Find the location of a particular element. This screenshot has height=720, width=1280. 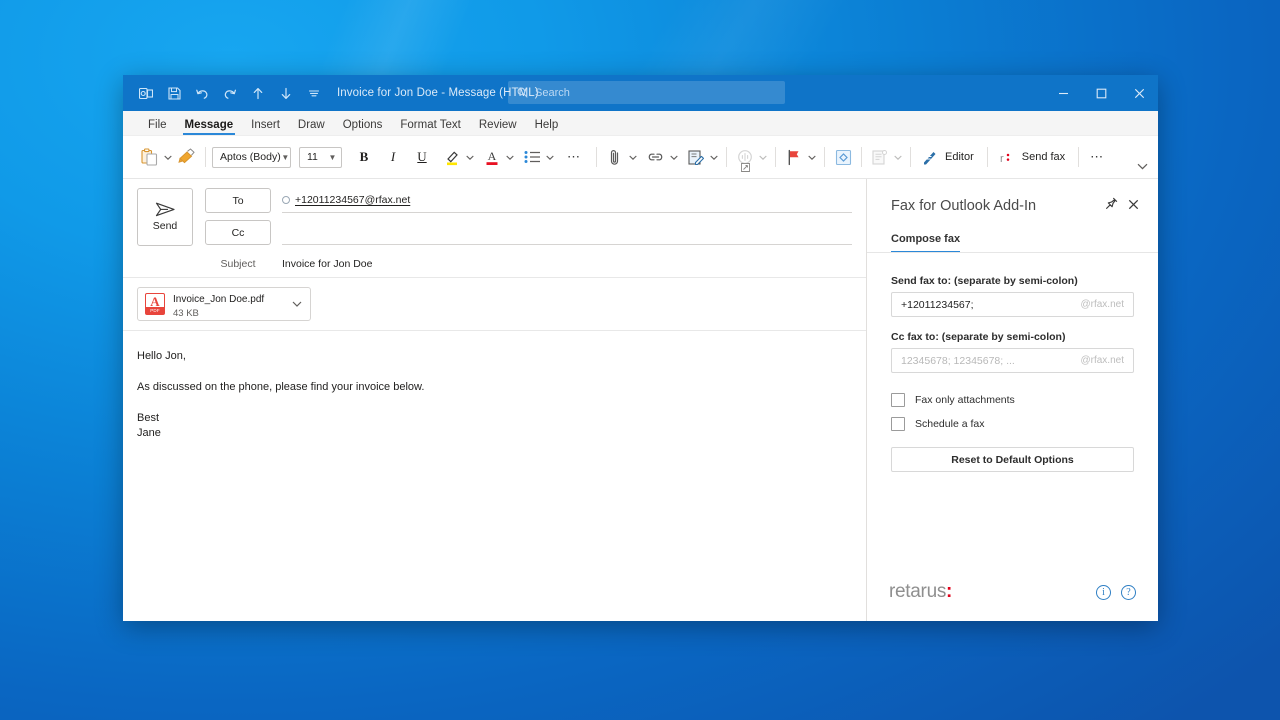

customize-quick-access-icon is located at coordinates (314, 93).